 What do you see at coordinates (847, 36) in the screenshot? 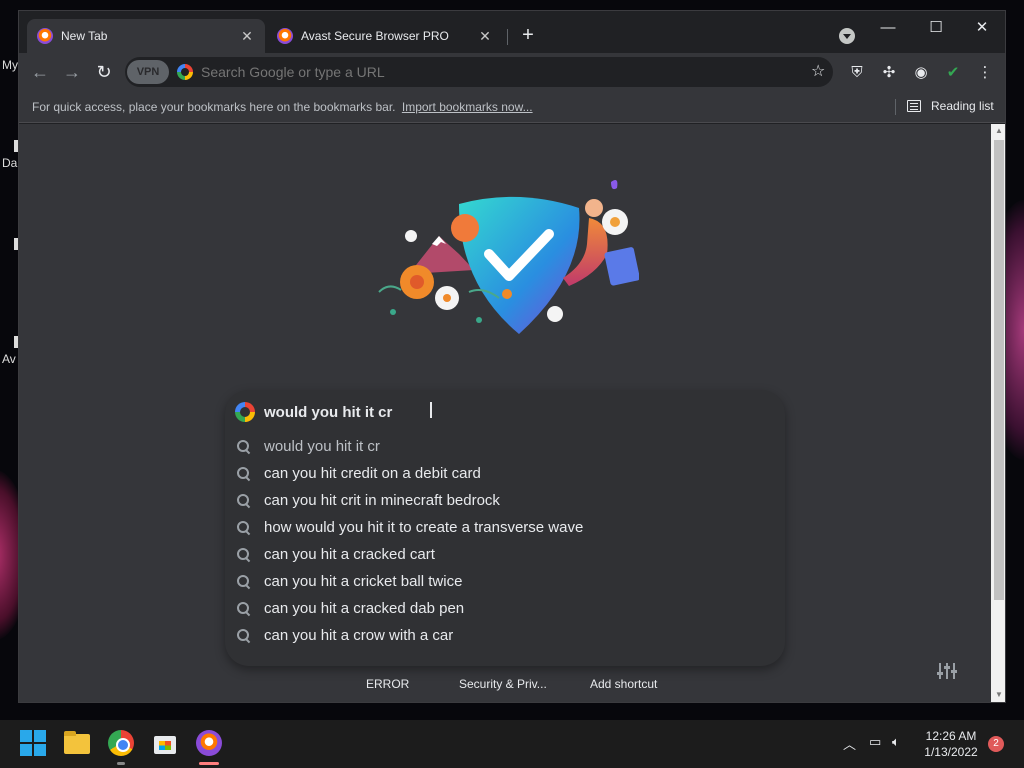
I see `tab-search-dropdown-icon` at bounding box center [847, 36].